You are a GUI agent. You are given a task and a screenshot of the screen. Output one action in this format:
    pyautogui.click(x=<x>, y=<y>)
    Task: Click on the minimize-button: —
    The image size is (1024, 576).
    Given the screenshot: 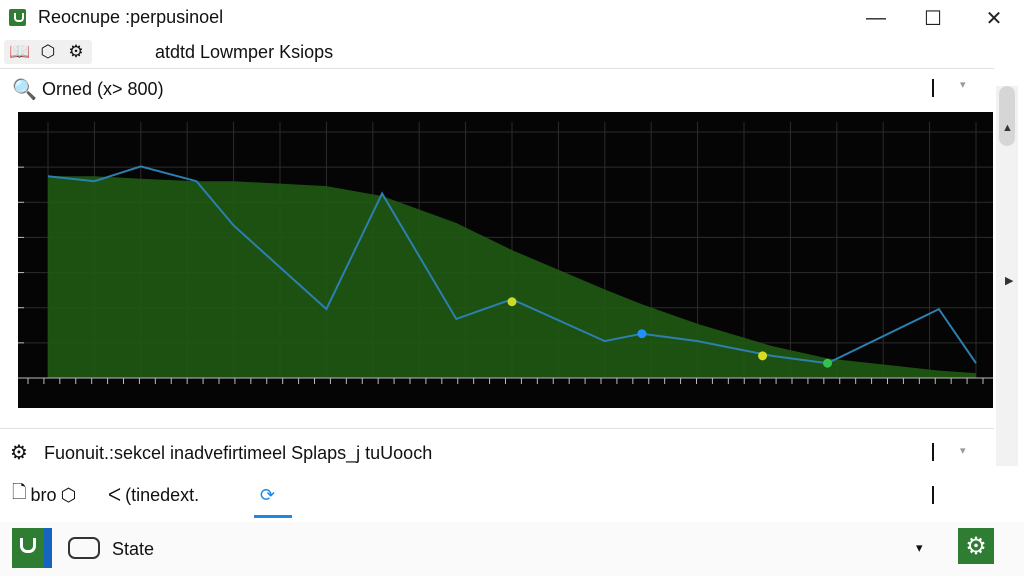 What is the action you would take?
    pyautogui.click(x=876, y=18)
    